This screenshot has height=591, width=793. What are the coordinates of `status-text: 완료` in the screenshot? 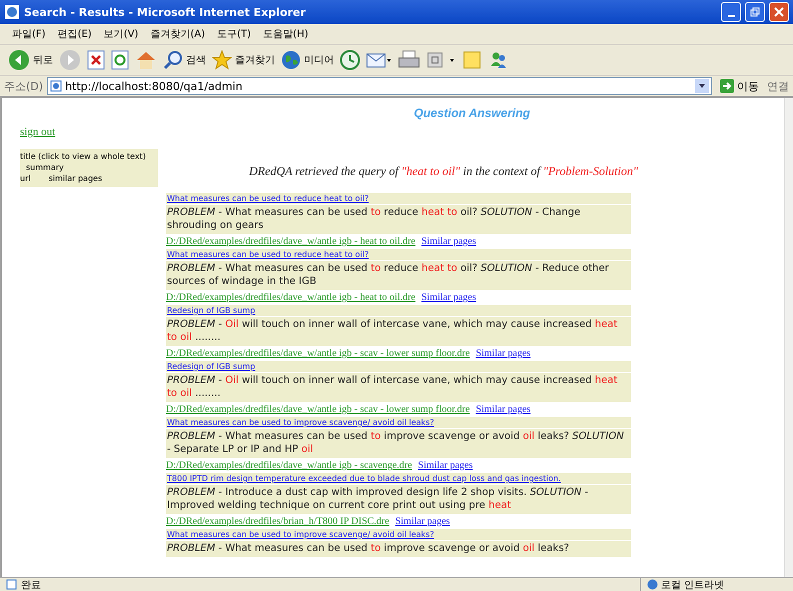 It's located at (31, 584).